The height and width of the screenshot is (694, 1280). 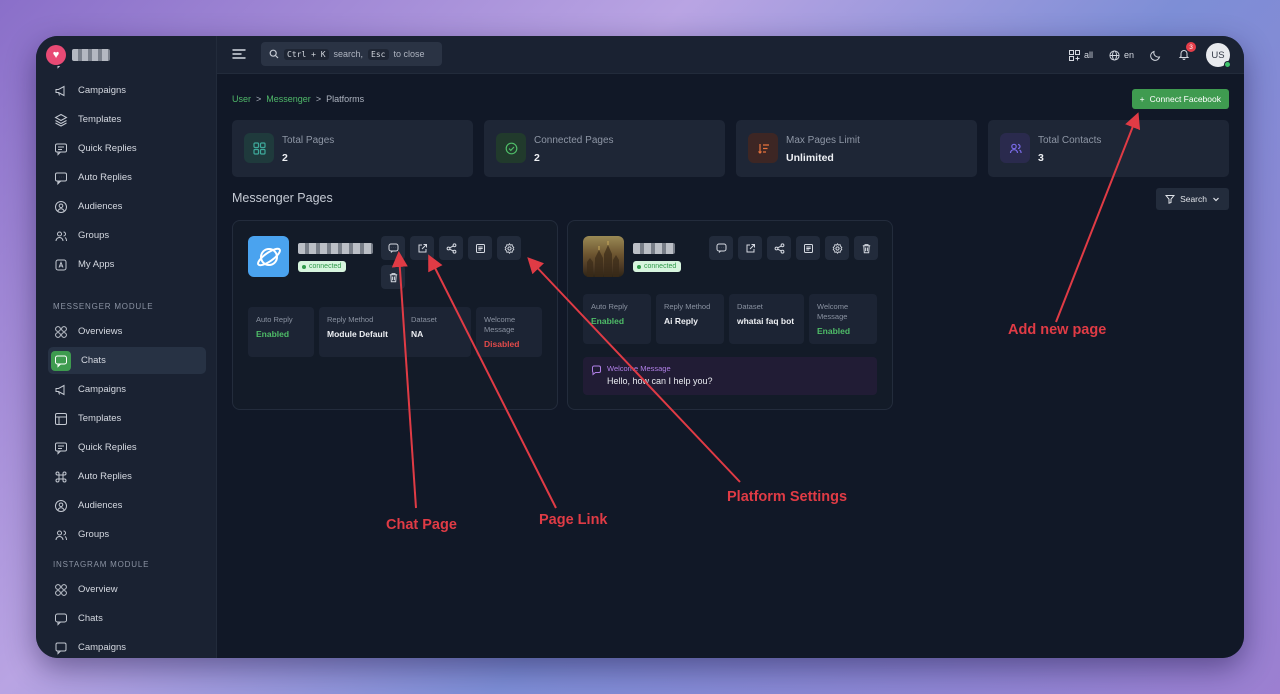 I want to click on online-status-dot, so click(x=1227, y=64).